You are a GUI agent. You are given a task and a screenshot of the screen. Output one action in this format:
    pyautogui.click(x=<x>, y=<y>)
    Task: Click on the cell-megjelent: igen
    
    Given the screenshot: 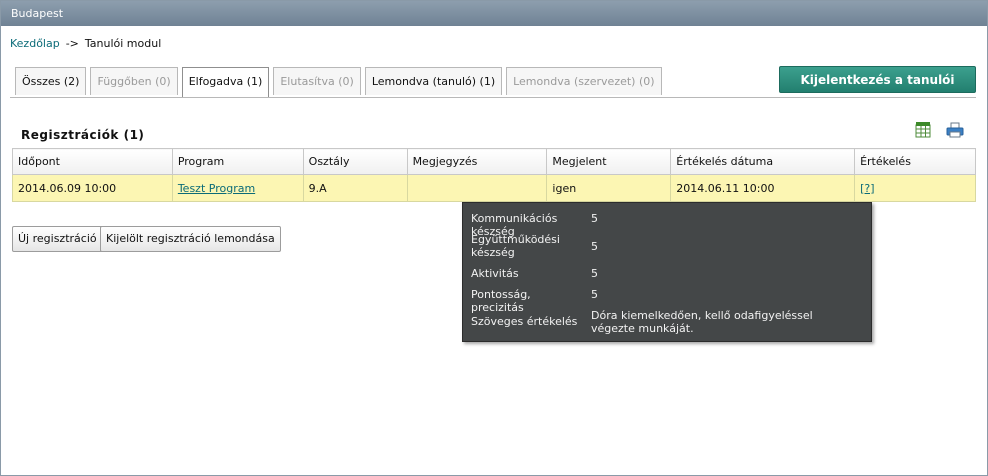 What is the action you would take?
    pyautogui.click(x=609, y=188)
    